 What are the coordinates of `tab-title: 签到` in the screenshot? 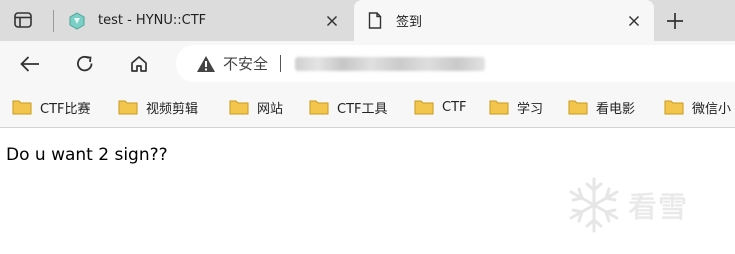 It's located at (409, 22).